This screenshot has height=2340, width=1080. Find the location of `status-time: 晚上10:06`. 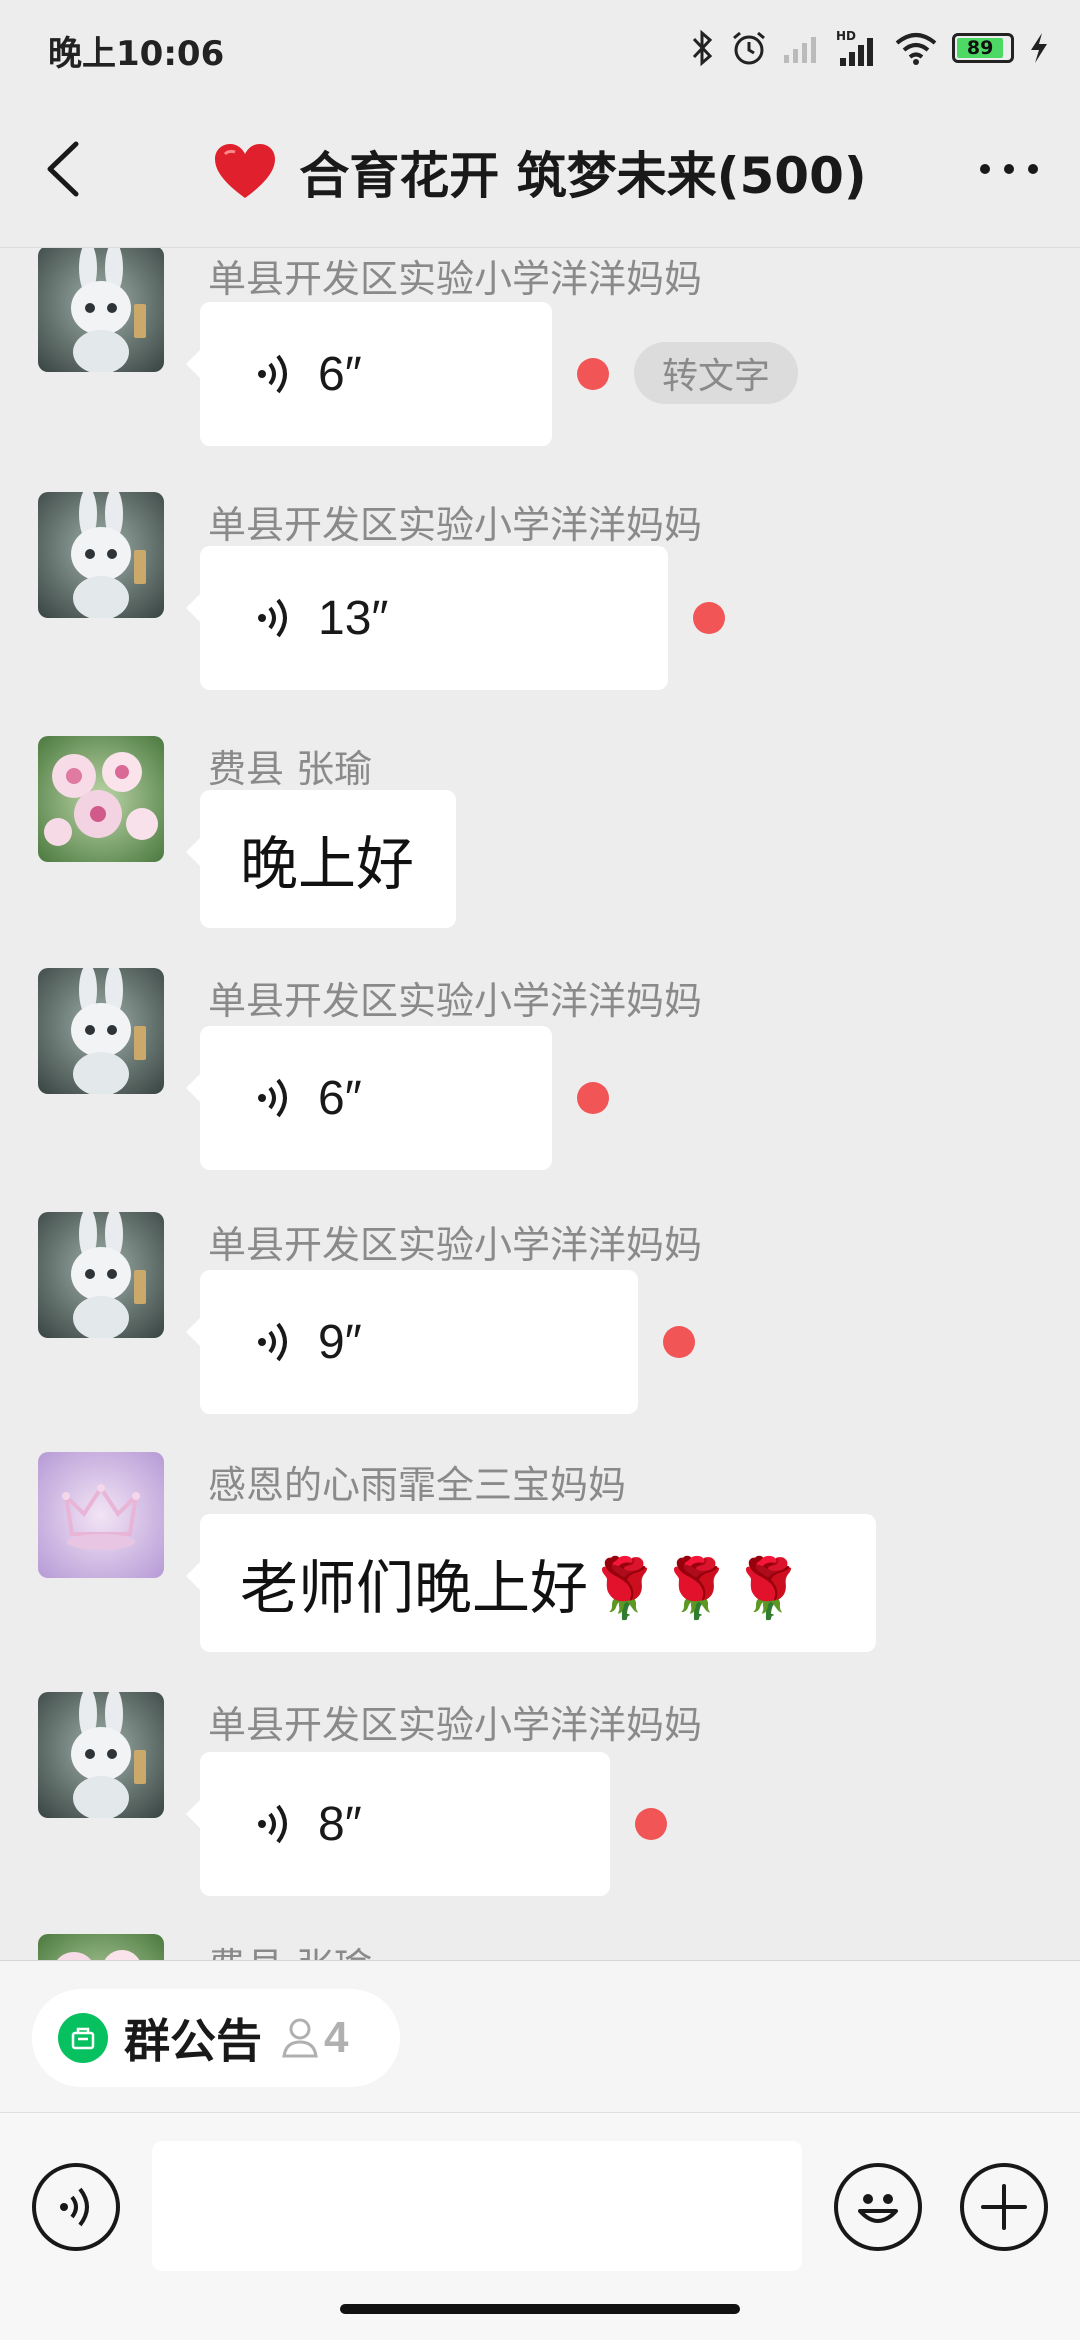

status-time: 晚上10:06 is located at coordinates (136, 54).